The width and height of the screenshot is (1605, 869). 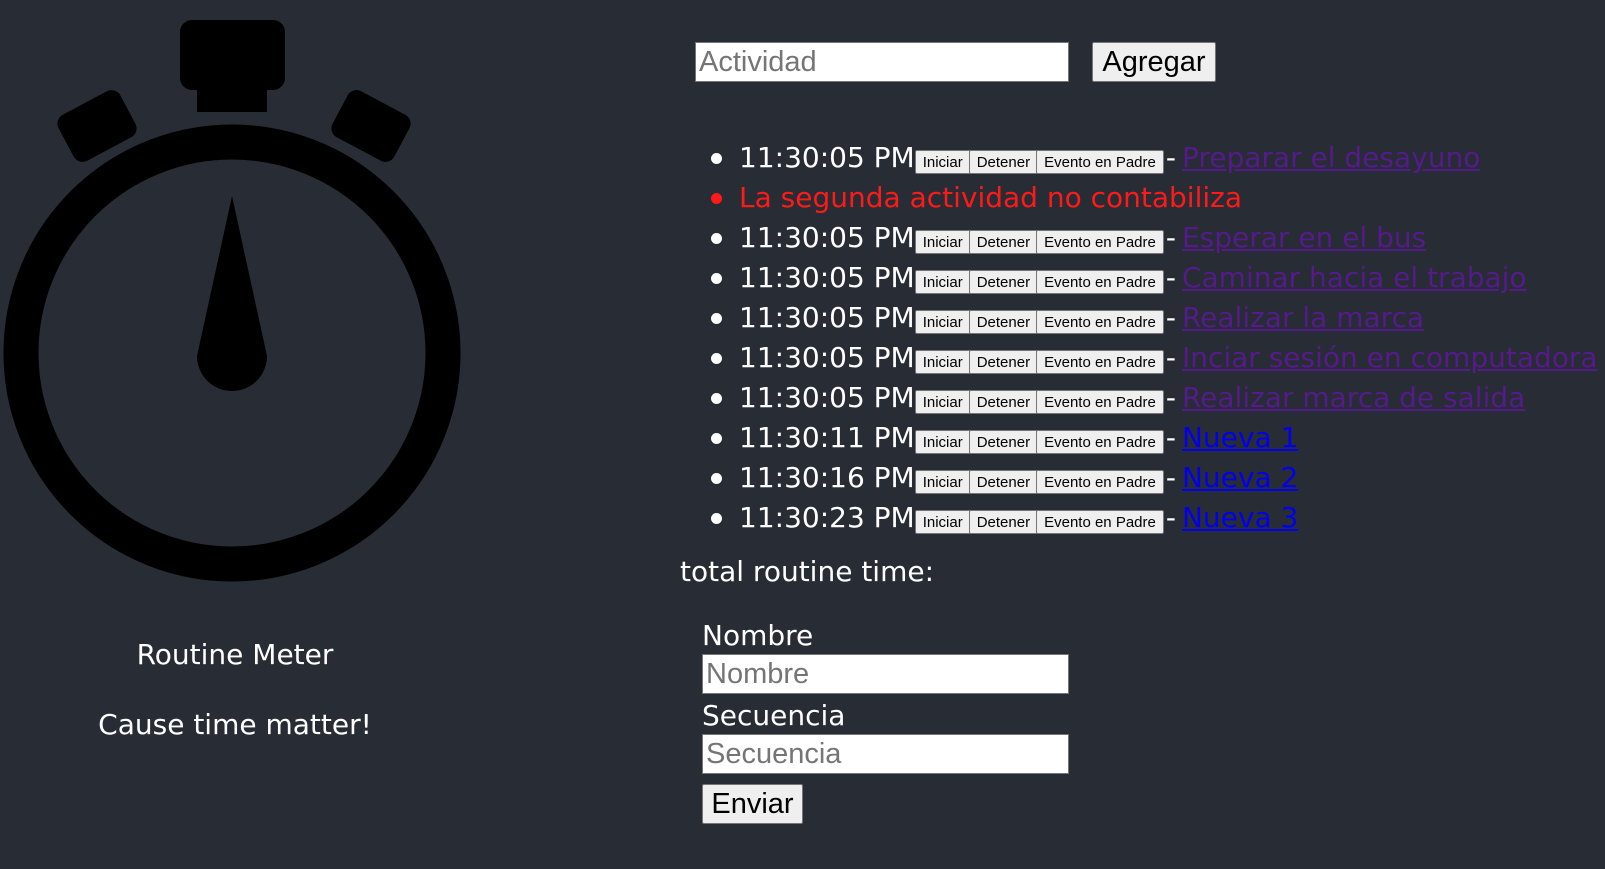 What do you see at coordinates (902, 721) in the screenshot?
I see `routine-form: Nombre Secuencia Enviar` at bounding box center [902, 721].